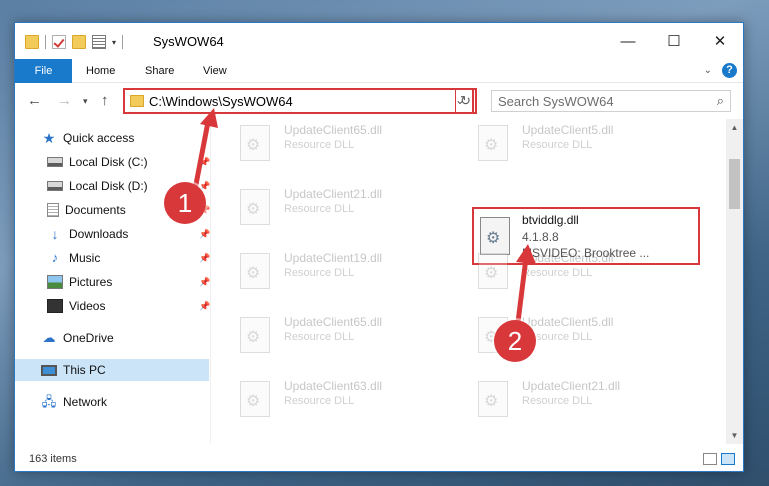  What do you see at coordinates (185, 203) in the screenshot?
I see `callout-badge-1: 1` at bounding box center [185, 203].